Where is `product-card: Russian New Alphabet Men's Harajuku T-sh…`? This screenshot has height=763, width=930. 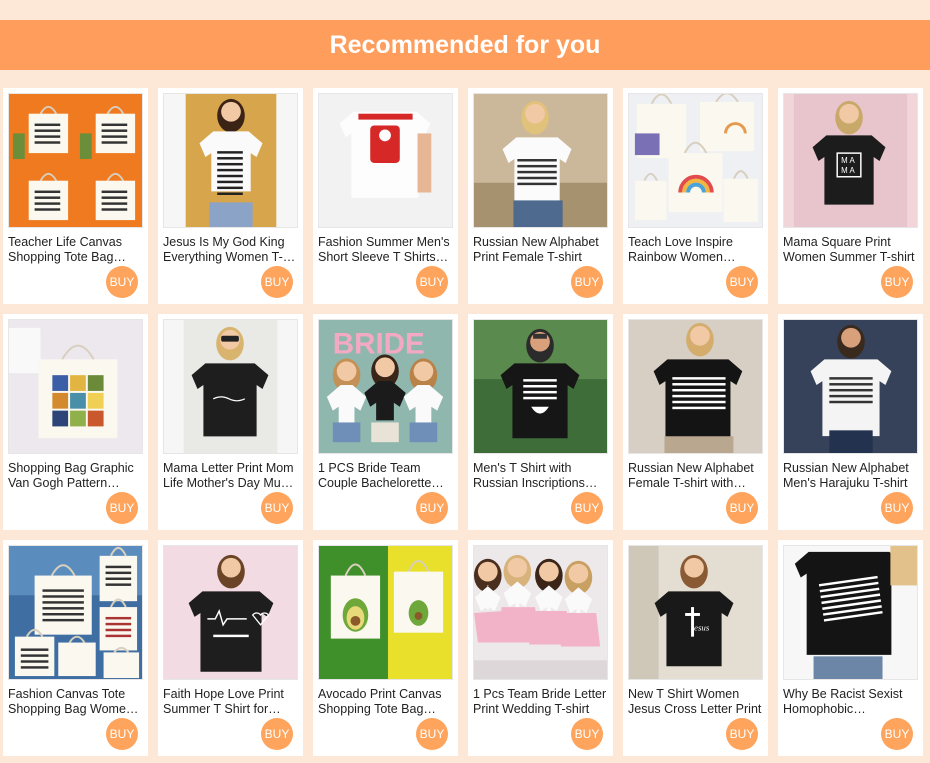
product-card: Russian New Alphabet Men's Harajuku T-sh… is located at coordinates (850, 422).